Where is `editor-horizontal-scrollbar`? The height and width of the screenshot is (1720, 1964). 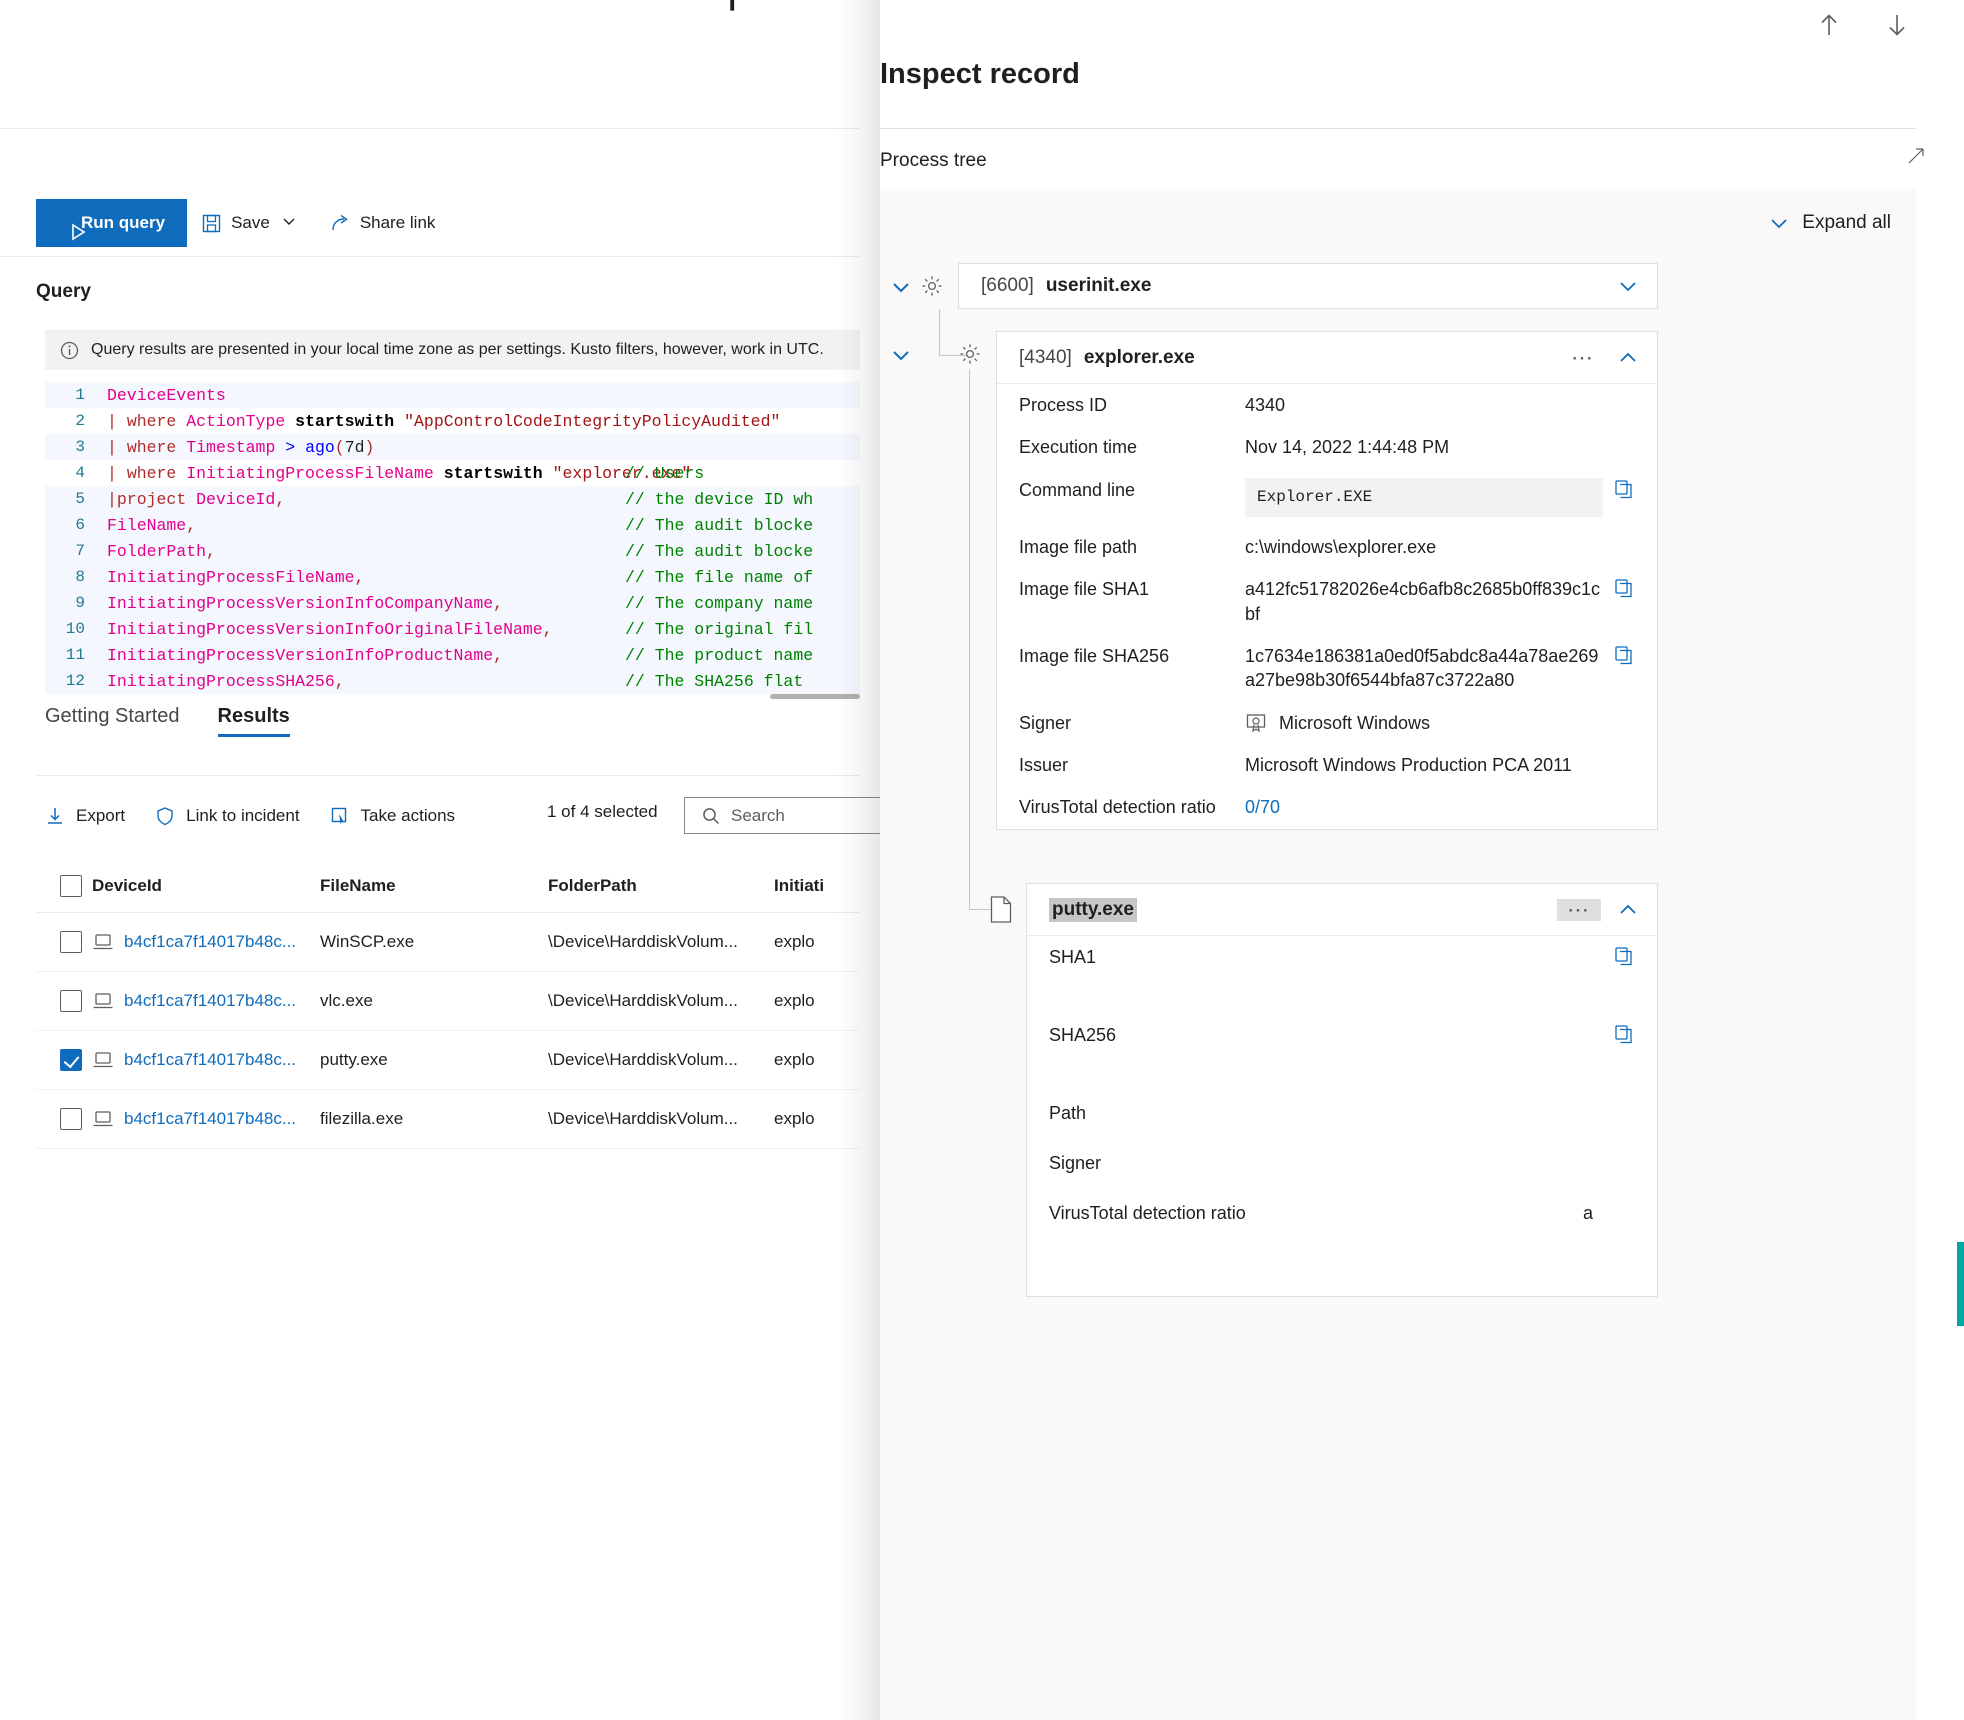 editor-horizontal-scrollbar is located at coordinates (815, 696).